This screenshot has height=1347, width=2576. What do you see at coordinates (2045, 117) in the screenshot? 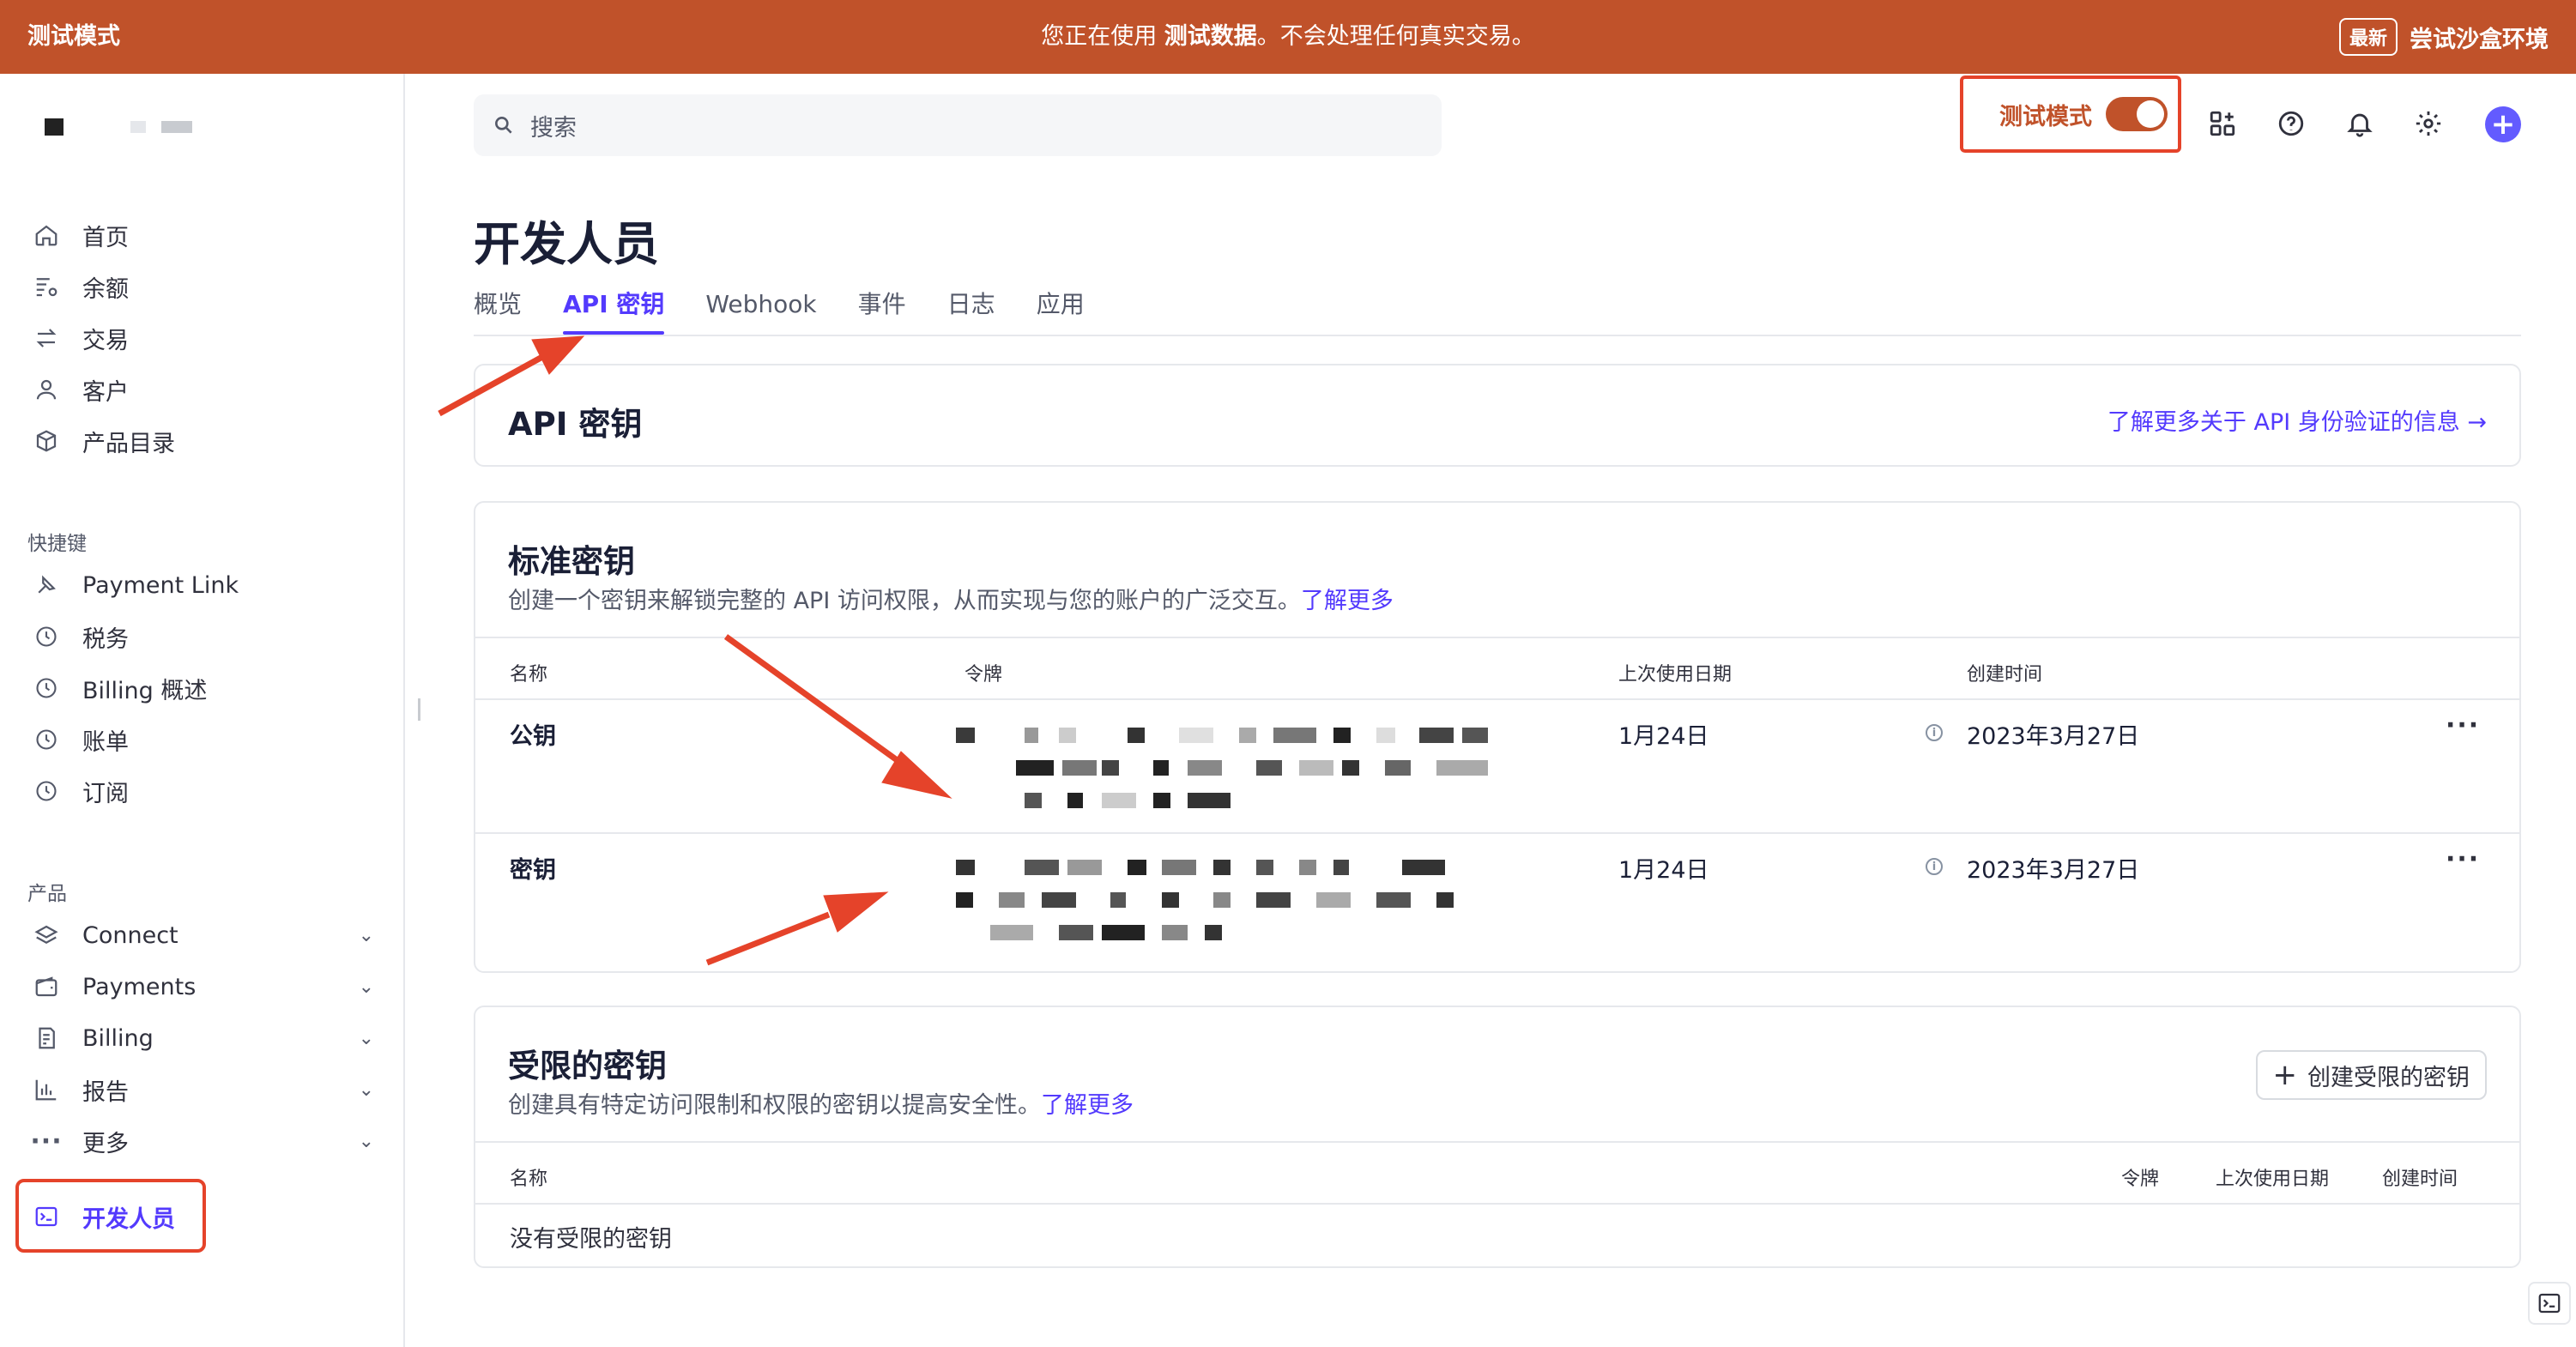
I see `test-mode-label: 测试模式` at bounding box center [2045, 117].